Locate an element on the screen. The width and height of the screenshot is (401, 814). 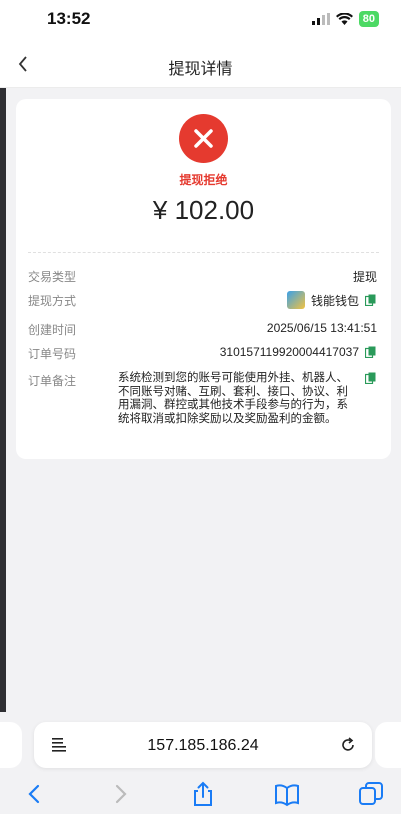
status-icons: 80 is located at coordinates (345, 19).